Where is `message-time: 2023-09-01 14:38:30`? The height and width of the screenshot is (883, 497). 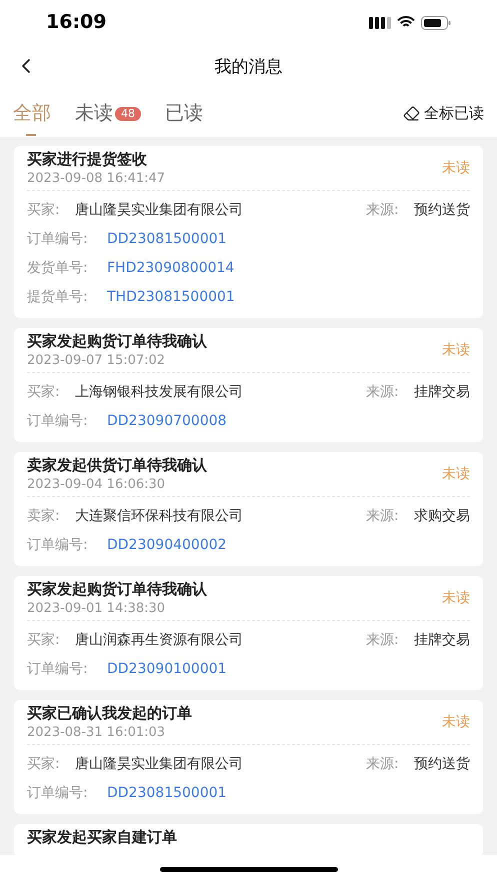 message-time: 2023-09-01 14:38:30 is located at coordinates (96, 608).